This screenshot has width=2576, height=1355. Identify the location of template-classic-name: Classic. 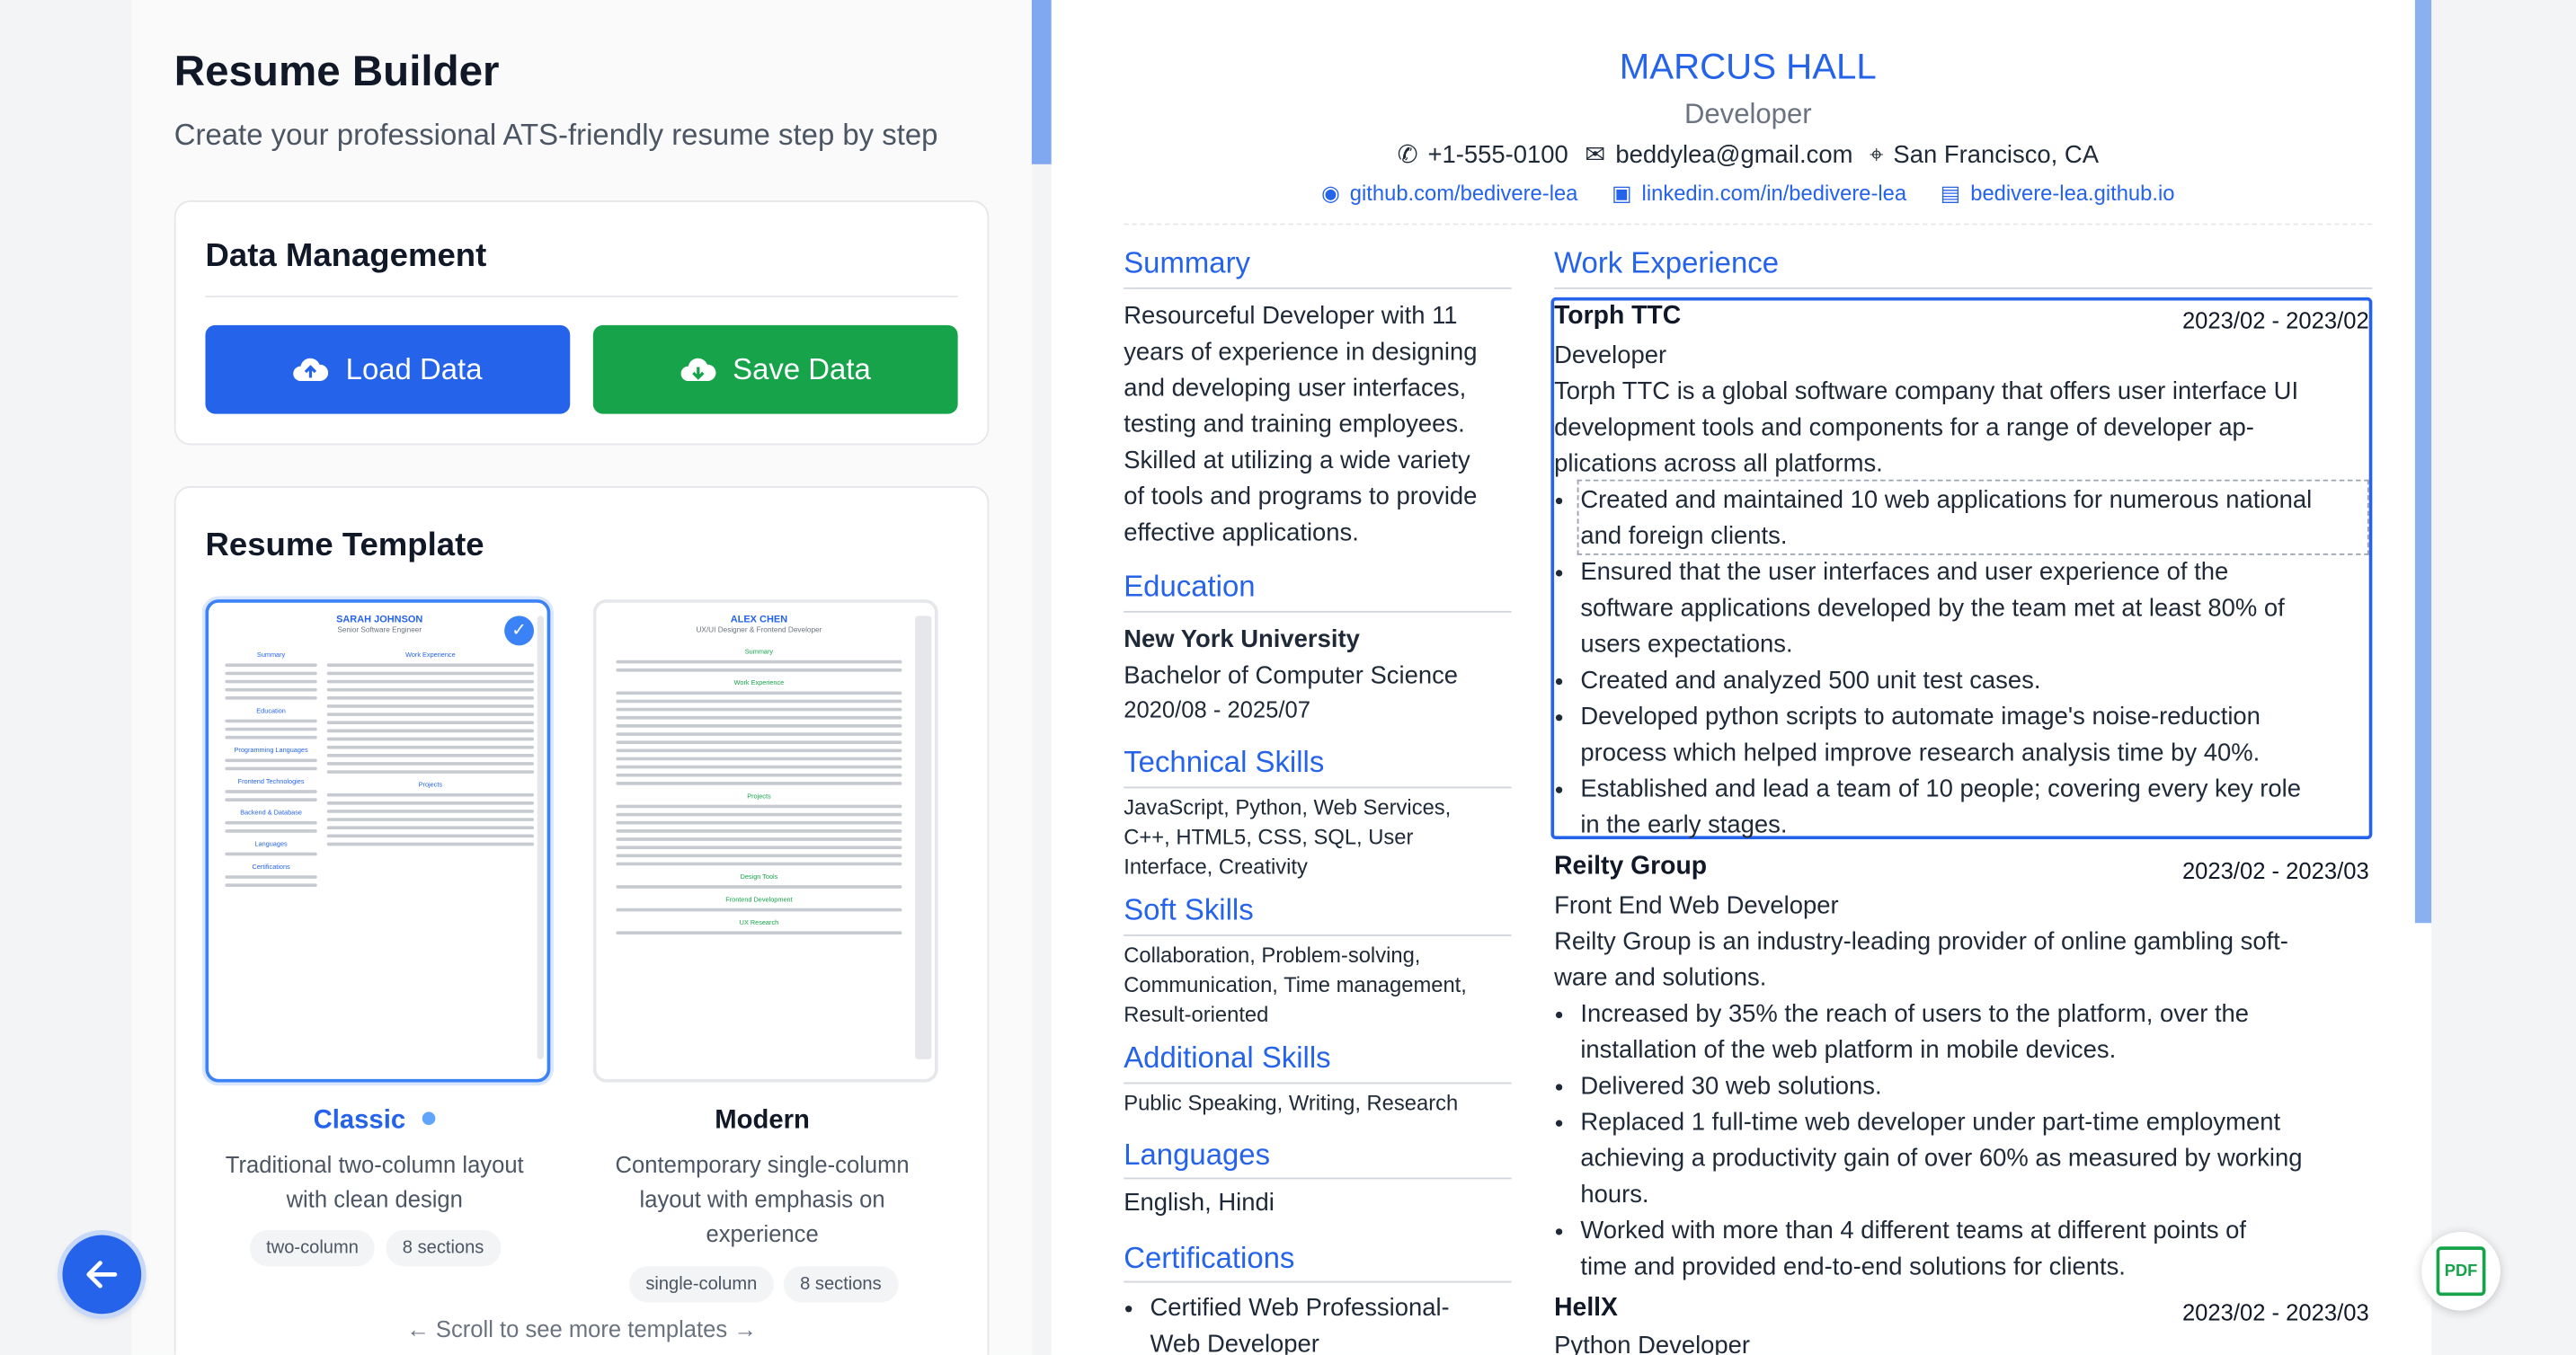
(374, 1122).